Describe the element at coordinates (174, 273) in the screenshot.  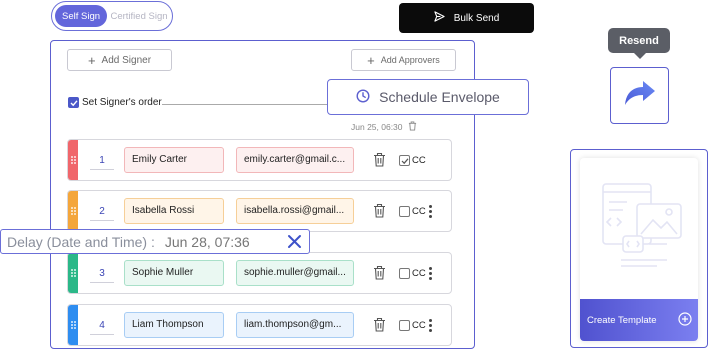
I see `signer-name-field: Sophie Muller` at that location.